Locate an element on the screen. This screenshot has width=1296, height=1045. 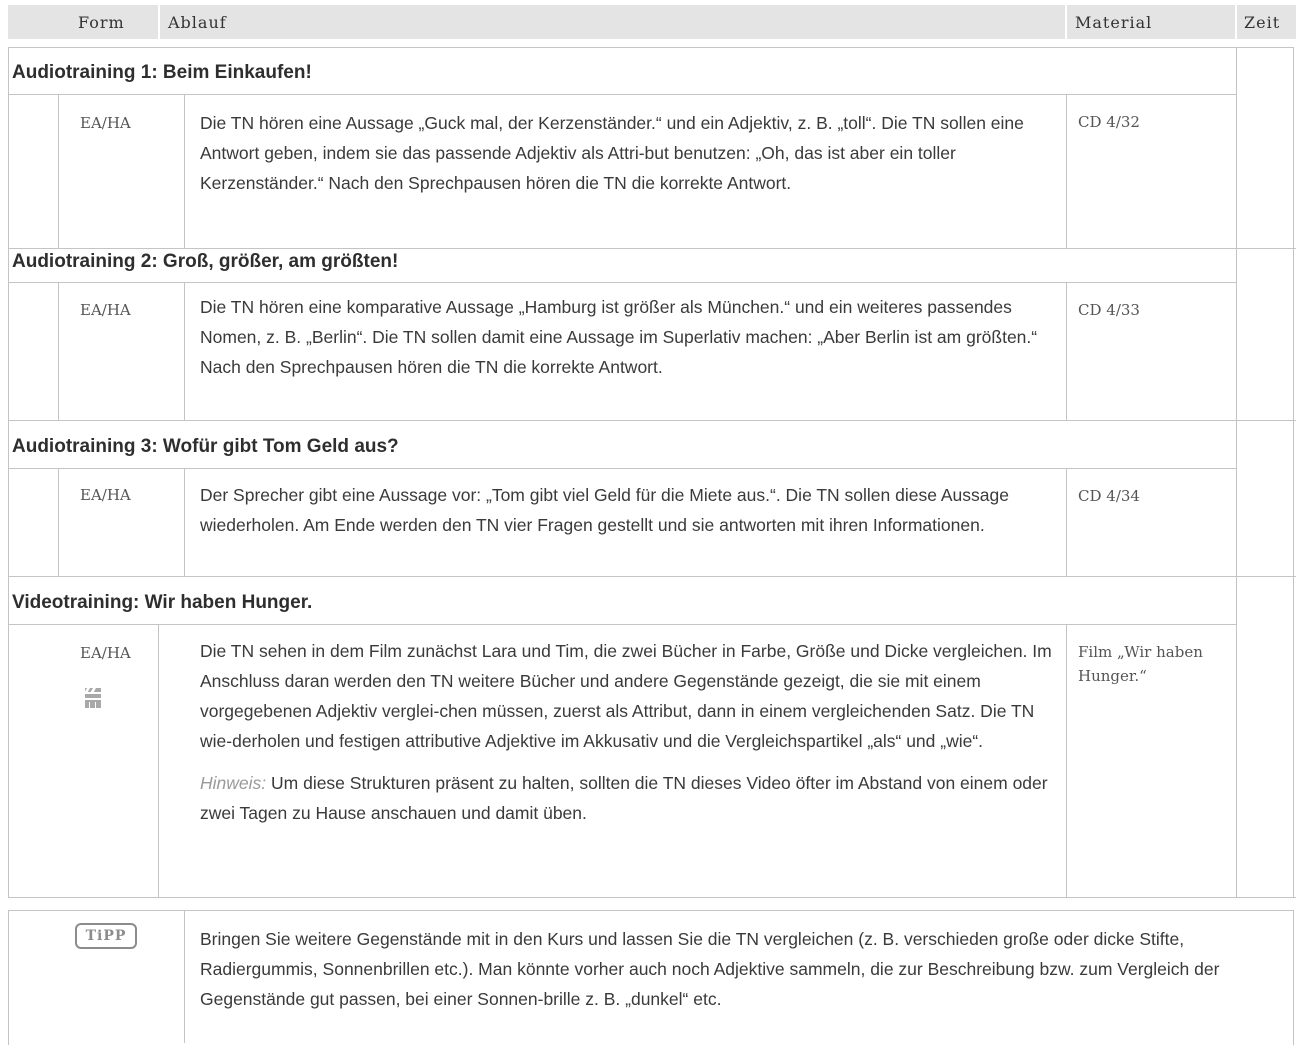
section-title: Audiotraining 1: Beim Einkaufen! is located at coordinates (162, 72).